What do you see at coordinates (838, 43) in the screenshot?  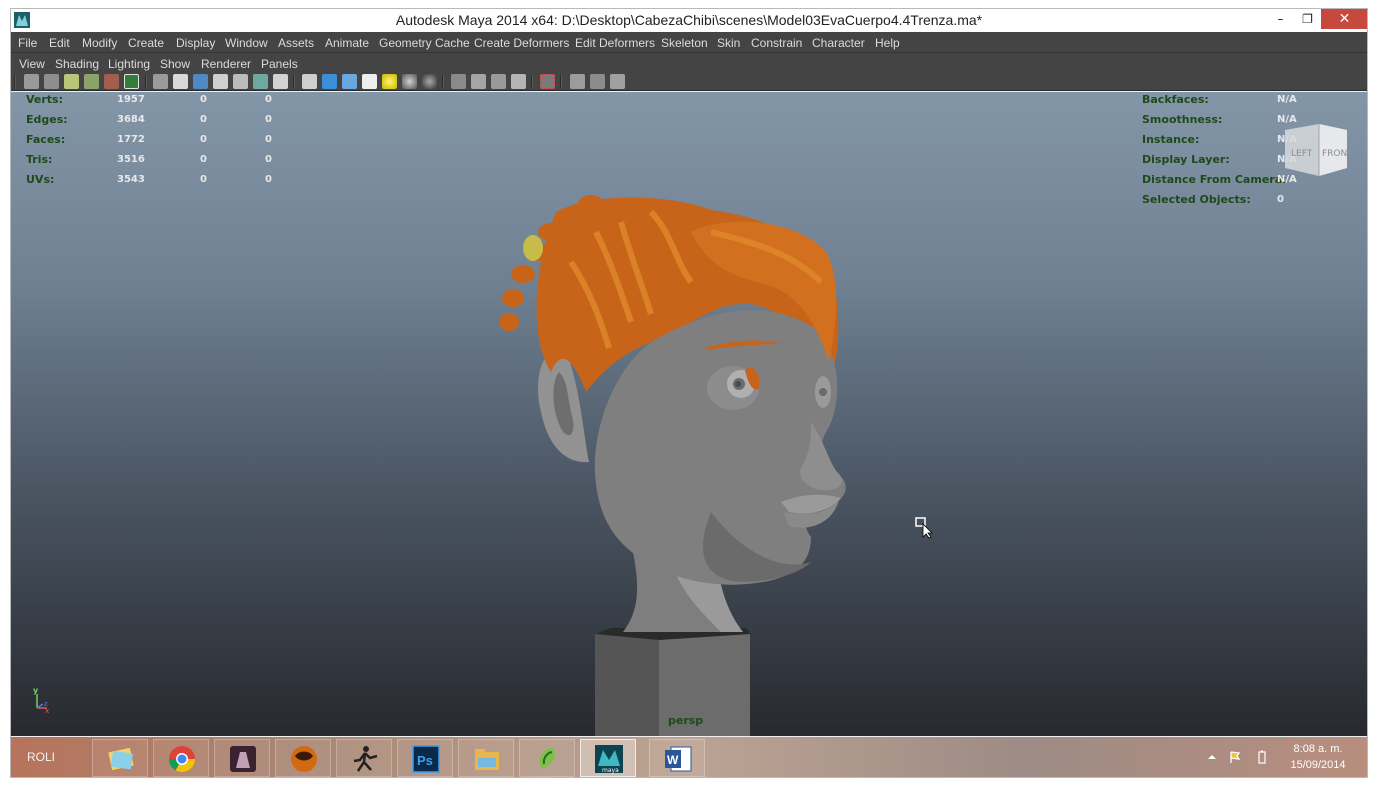 I see `menu-character: Character` at bounding box center [838, 43].